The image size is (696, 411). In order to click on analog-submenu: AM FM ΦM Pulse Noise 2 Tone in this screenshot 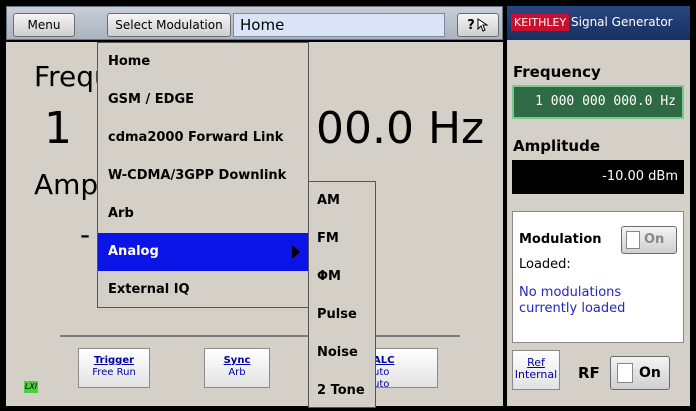, I will do `click(342, 294)`.